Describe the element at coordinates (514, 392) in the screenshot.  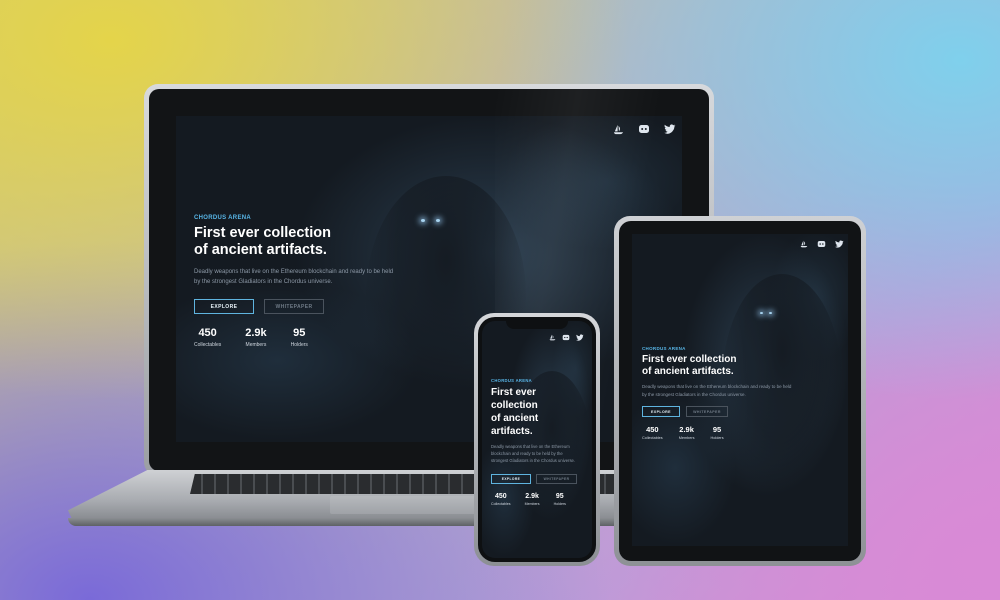
I see `hero-title-line: First ever` at that location.